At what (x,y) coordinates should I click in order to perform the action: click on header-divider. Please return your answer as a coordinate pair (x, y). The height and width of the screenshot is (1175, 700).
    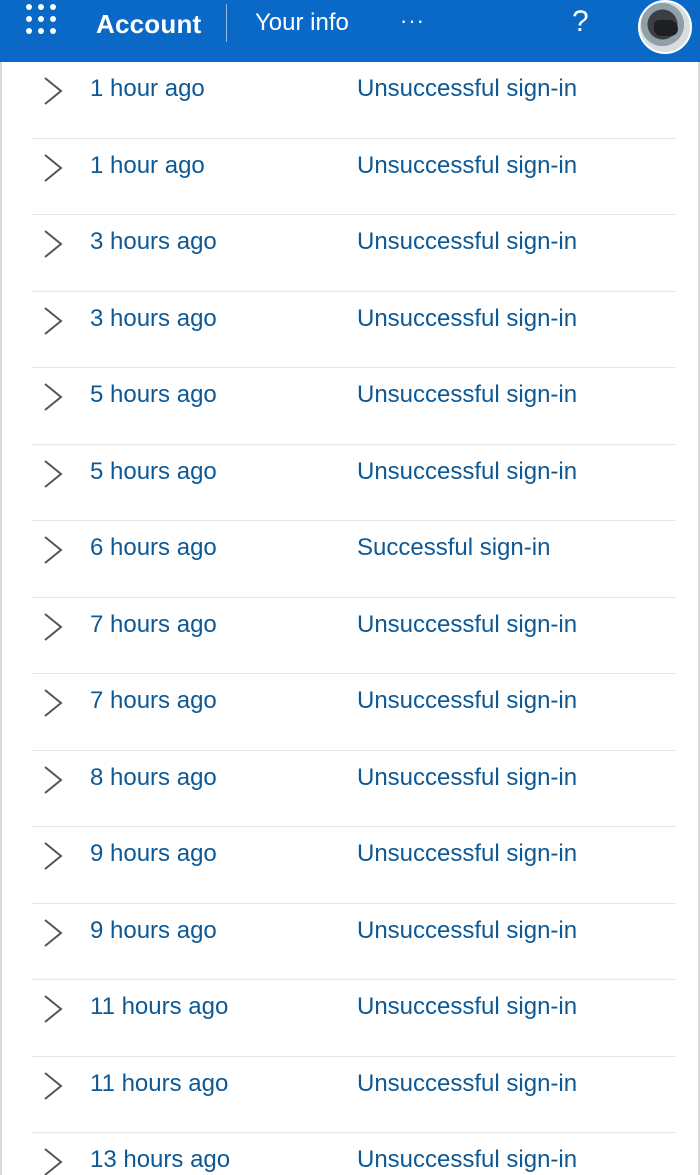
    Looking at the image, I should click on (226, 23).